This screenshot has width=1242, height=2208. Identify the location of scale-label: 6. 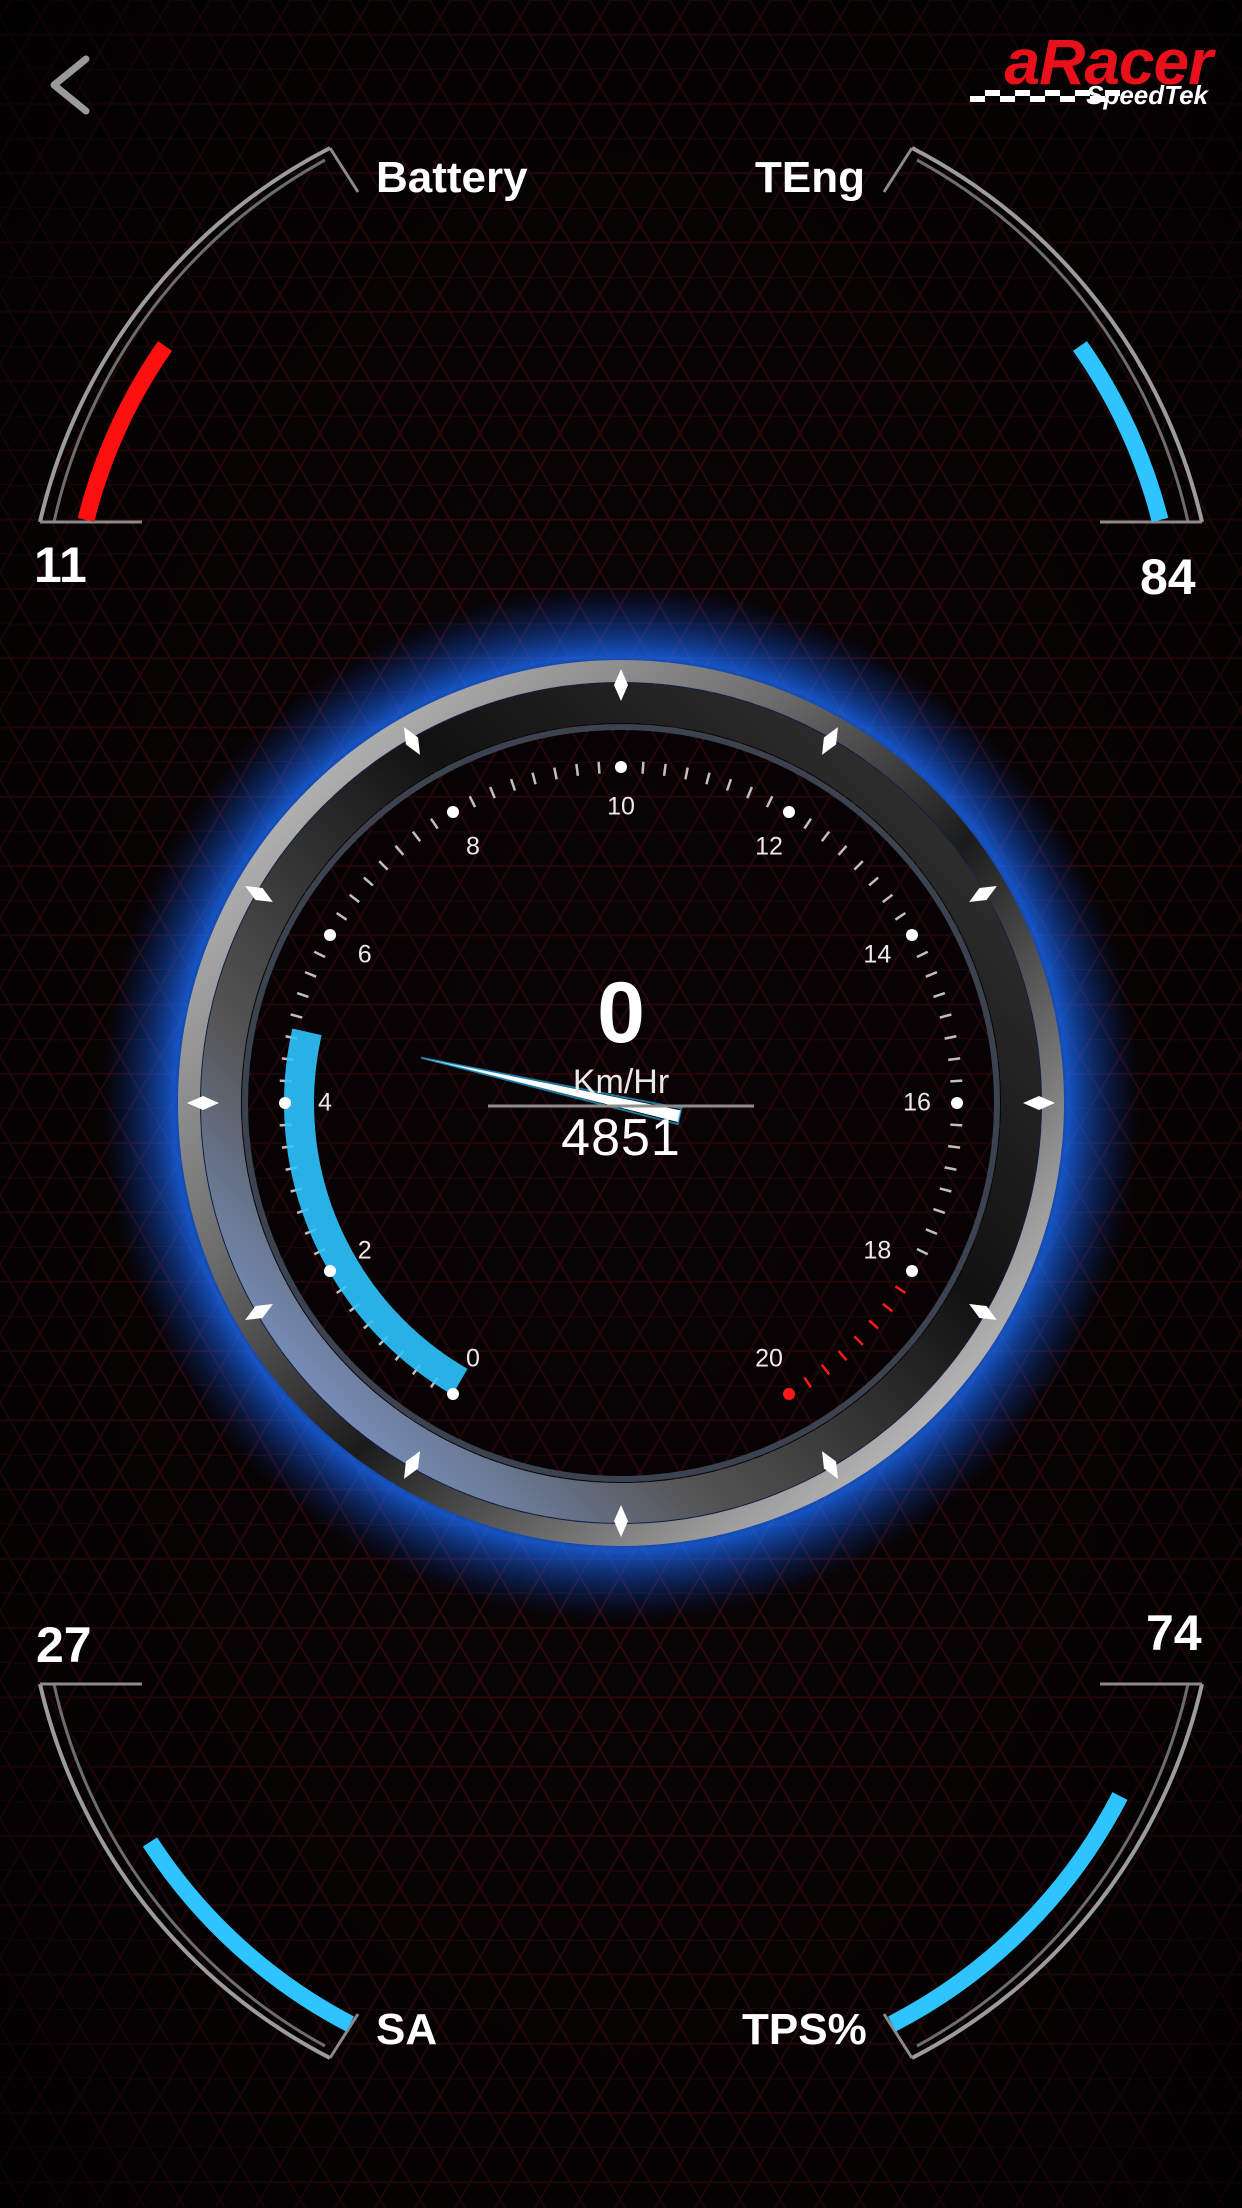
(364, 954).